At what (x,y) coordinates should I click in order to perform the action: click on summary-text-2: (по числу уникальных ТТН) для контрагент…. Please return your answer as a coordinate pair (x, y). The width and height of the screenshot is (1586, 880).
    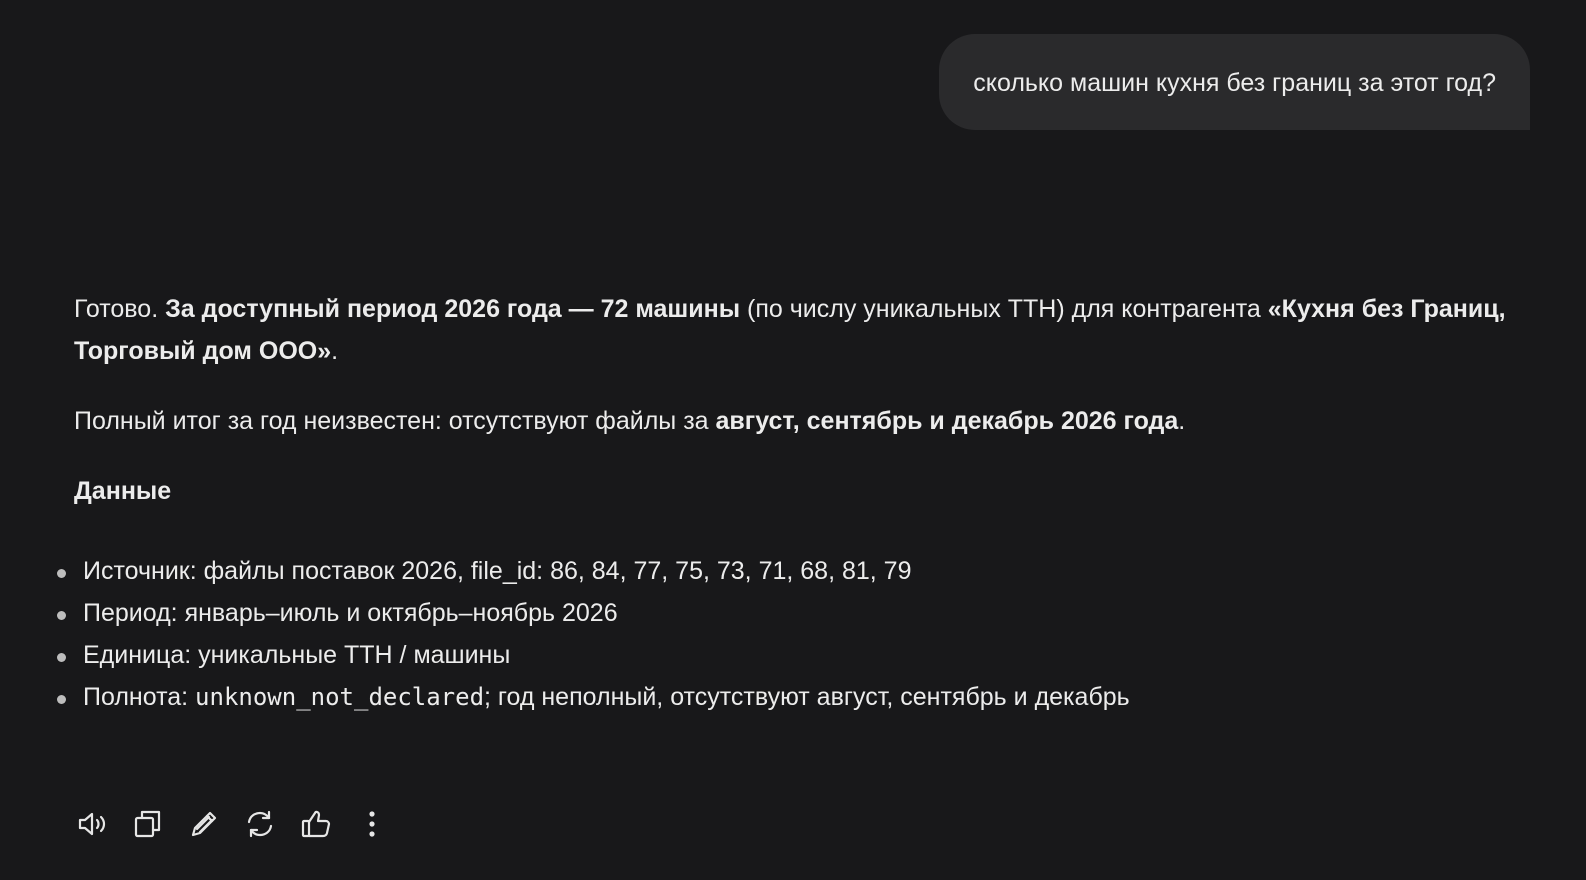
    Looking at the image, I should click on (1004, 309).